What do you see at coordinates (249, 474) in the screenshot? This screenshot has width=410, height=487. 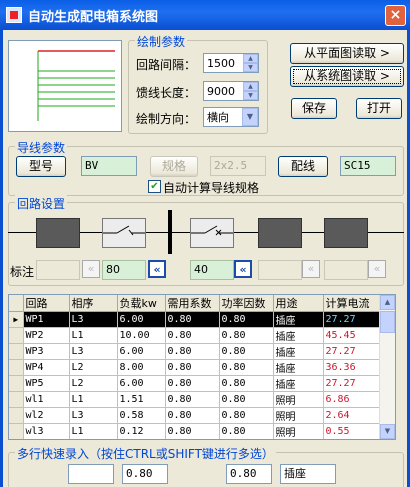 I see `quick-entry-field-3: 0.80` at bounding box center [249, 474].